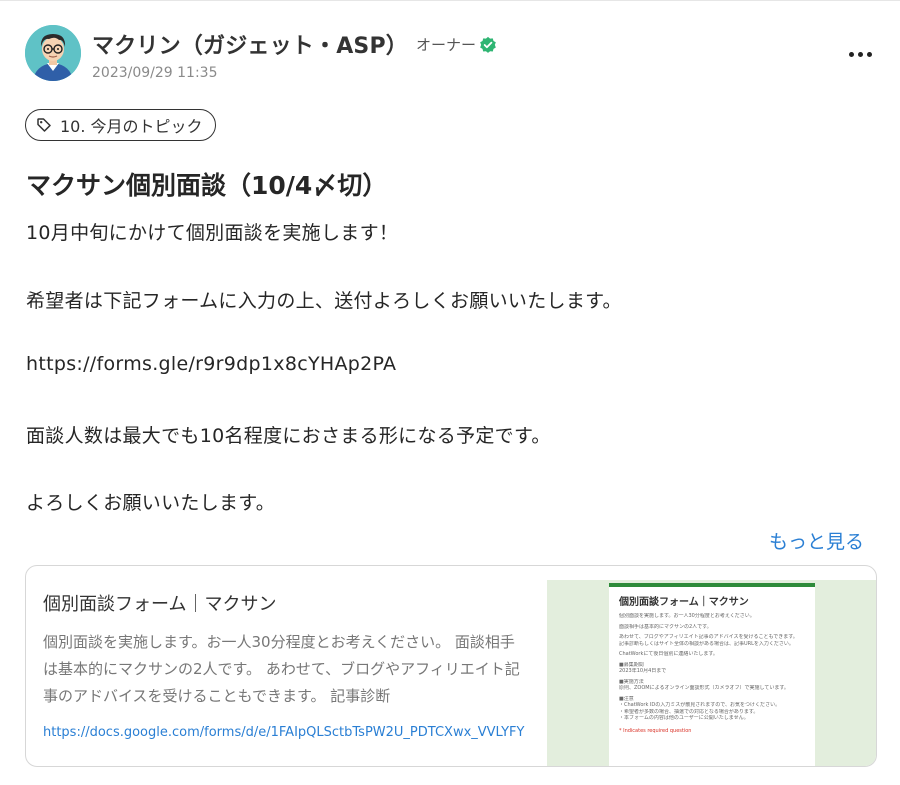 Image resolution: width=900 pixels, height=785 pixels. Describe the element at coordinates (446, 45) in the screenshot. I see `role-label: オーナー` at that location.